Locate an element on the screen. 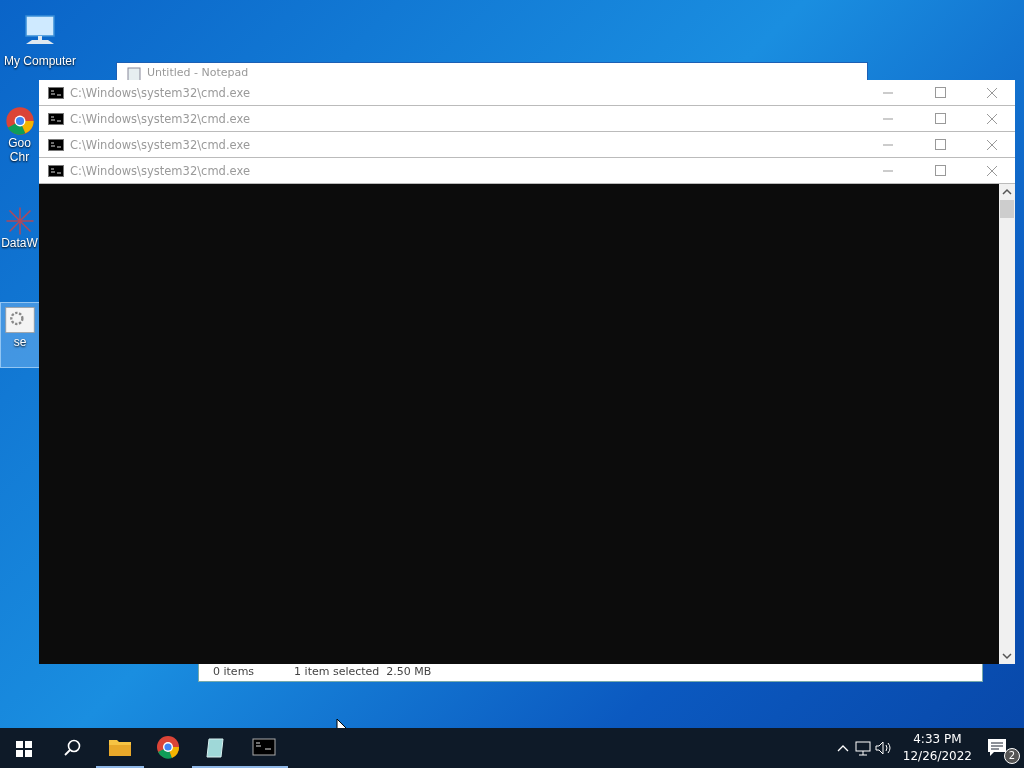 The height and width of the screenshot is (768, 1024). clock: 4:33 PM 12/26/2022 is located at coordinates (937, 748).